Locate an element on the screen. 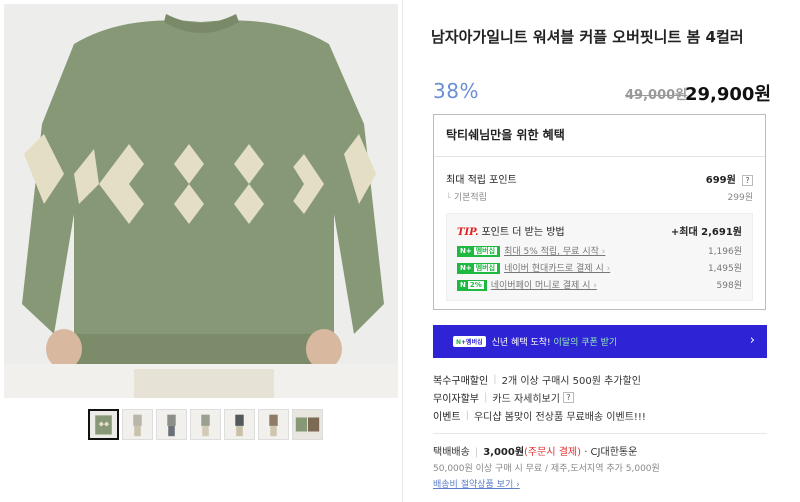  shipping-row: 택배배송 | 3,000원(주문시 결제) · CJ대한통운 is located at coordinates (535, 452).